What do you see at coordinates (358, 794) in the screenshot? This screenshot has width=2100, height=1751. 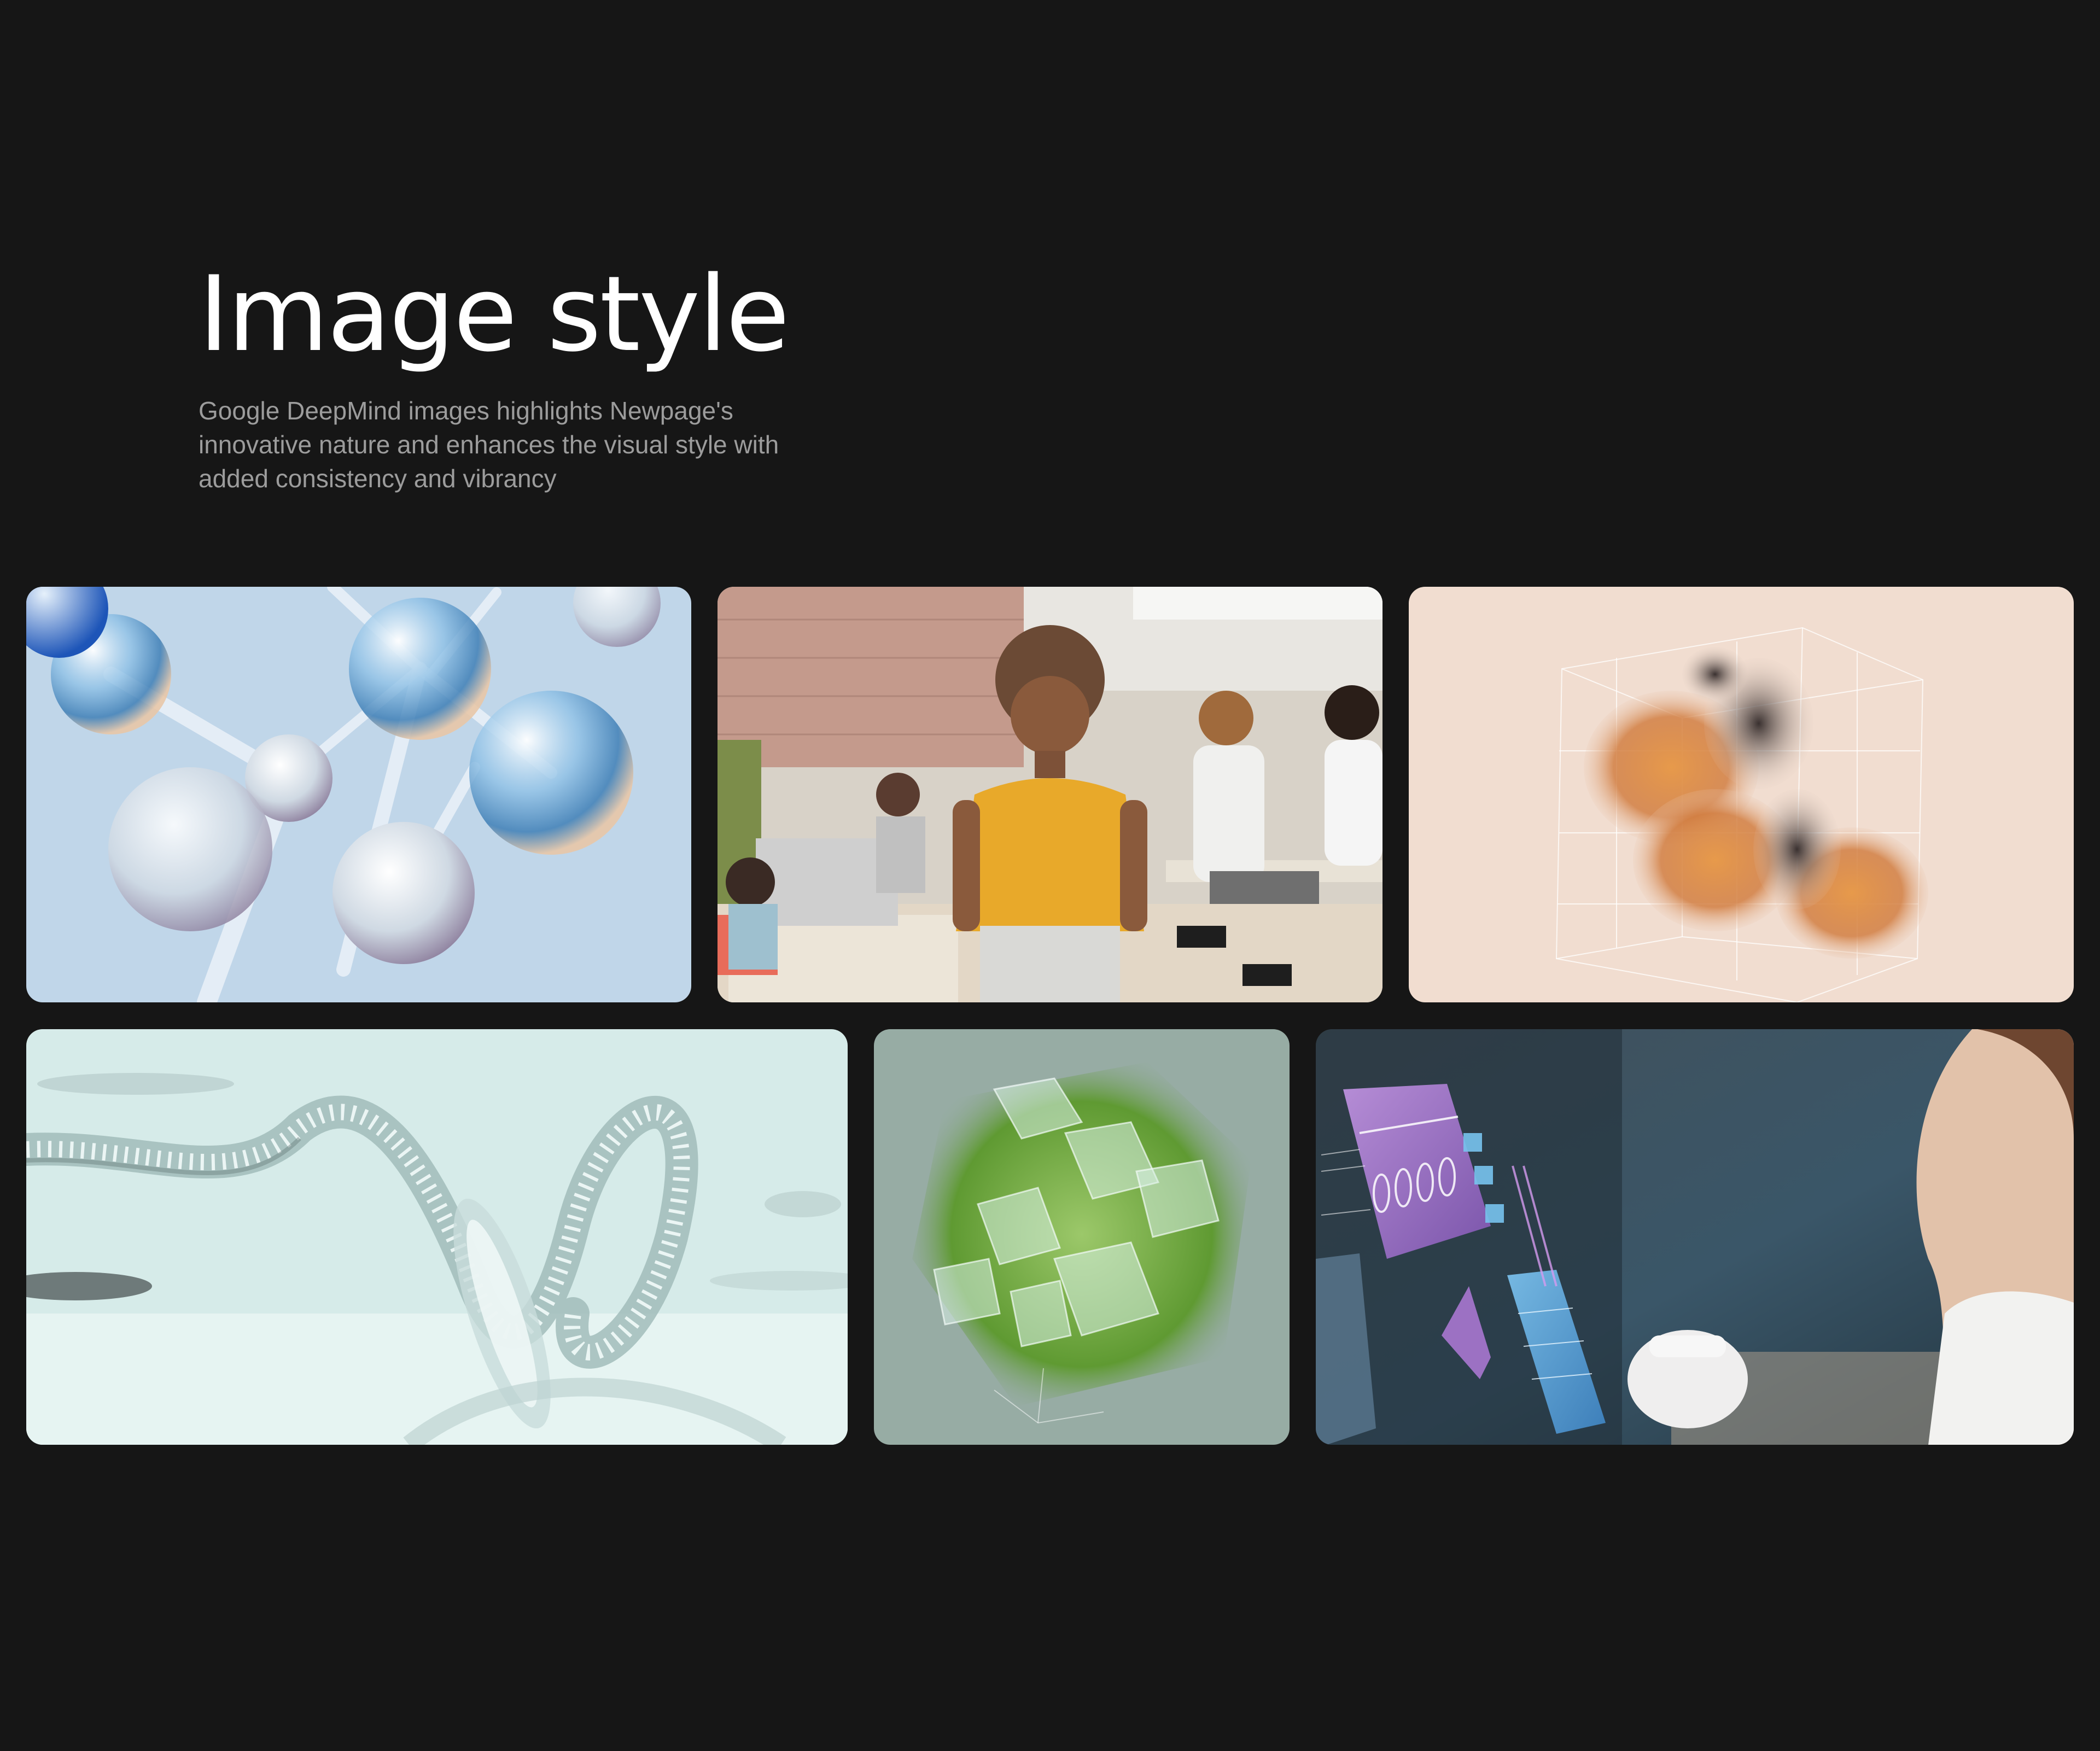 I see `glass-molecules-image` at bounding box center [358, 794].